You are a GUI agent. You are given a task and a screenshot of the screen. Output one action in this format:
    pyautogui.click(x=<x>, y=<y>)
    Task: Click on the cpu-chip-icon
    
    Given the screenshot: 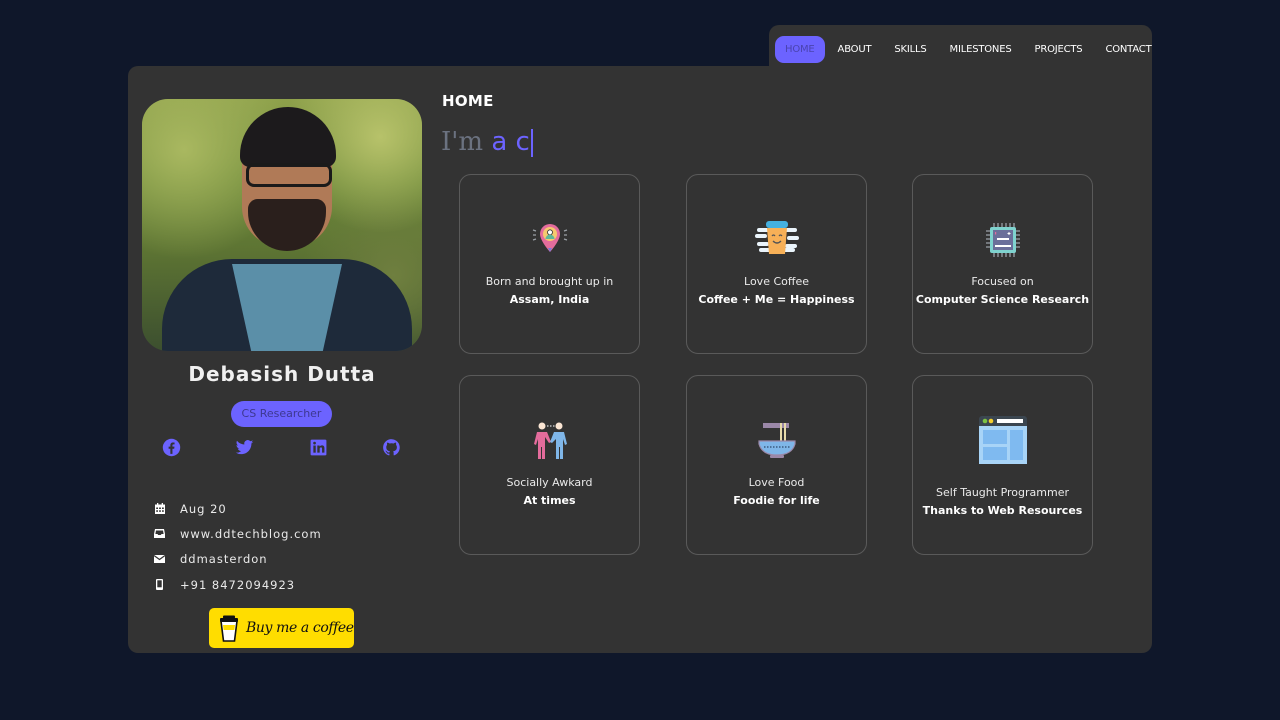 What is the action you would take?
    pyautogui.click(x=1003, y=240)
    